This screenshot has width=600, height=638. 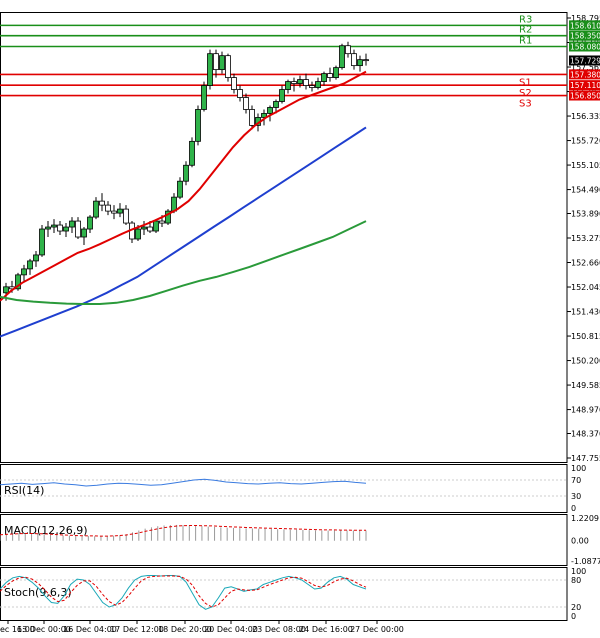 What do you see at coordinates (585, 25) in the screenshot?
I see `level-tag-value: 158.610` at bounding box center [585, 25].